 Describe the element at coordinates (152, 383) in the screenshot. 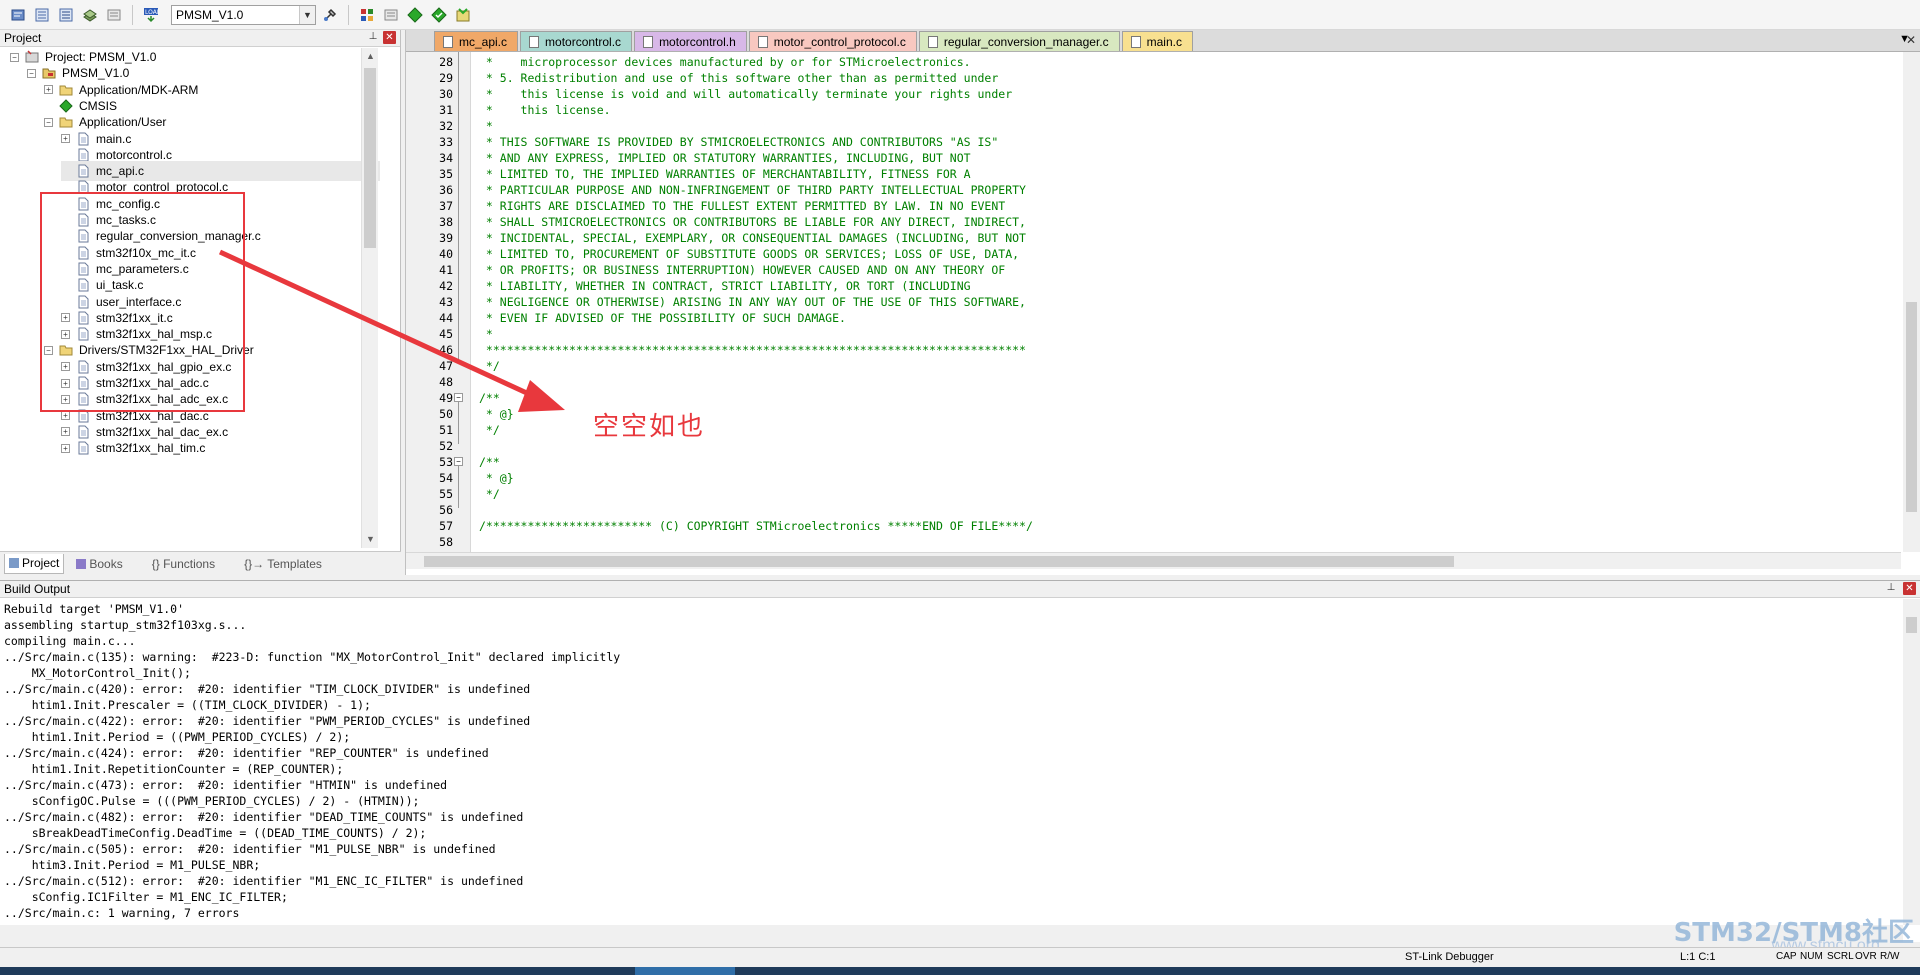

I see `tree-item-label: stm32f1xx_hal_adc.c` at that location.